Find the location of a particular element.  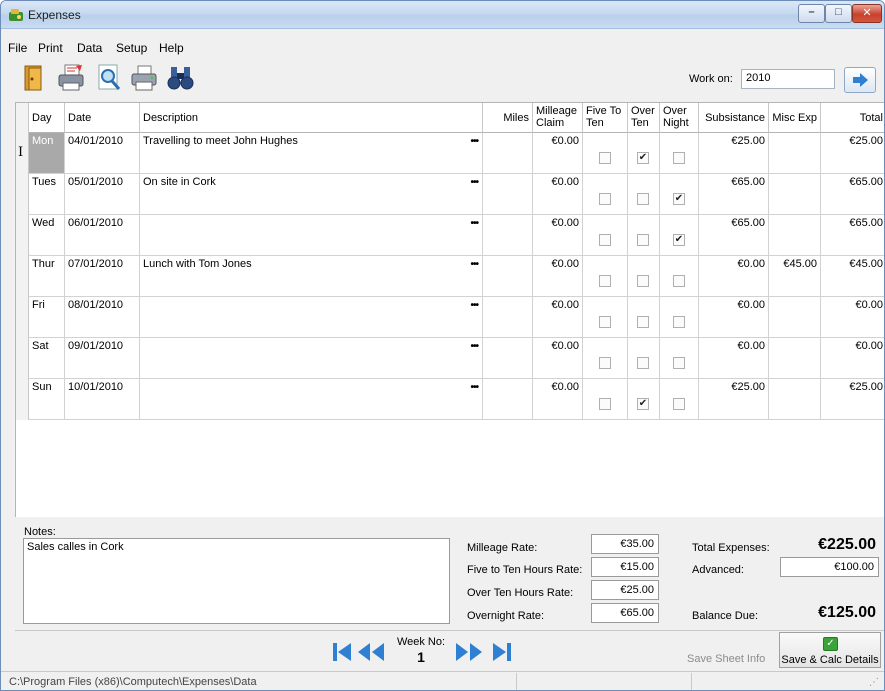

column-header-misc: Misc Exp is located at coordinates (795, 118).